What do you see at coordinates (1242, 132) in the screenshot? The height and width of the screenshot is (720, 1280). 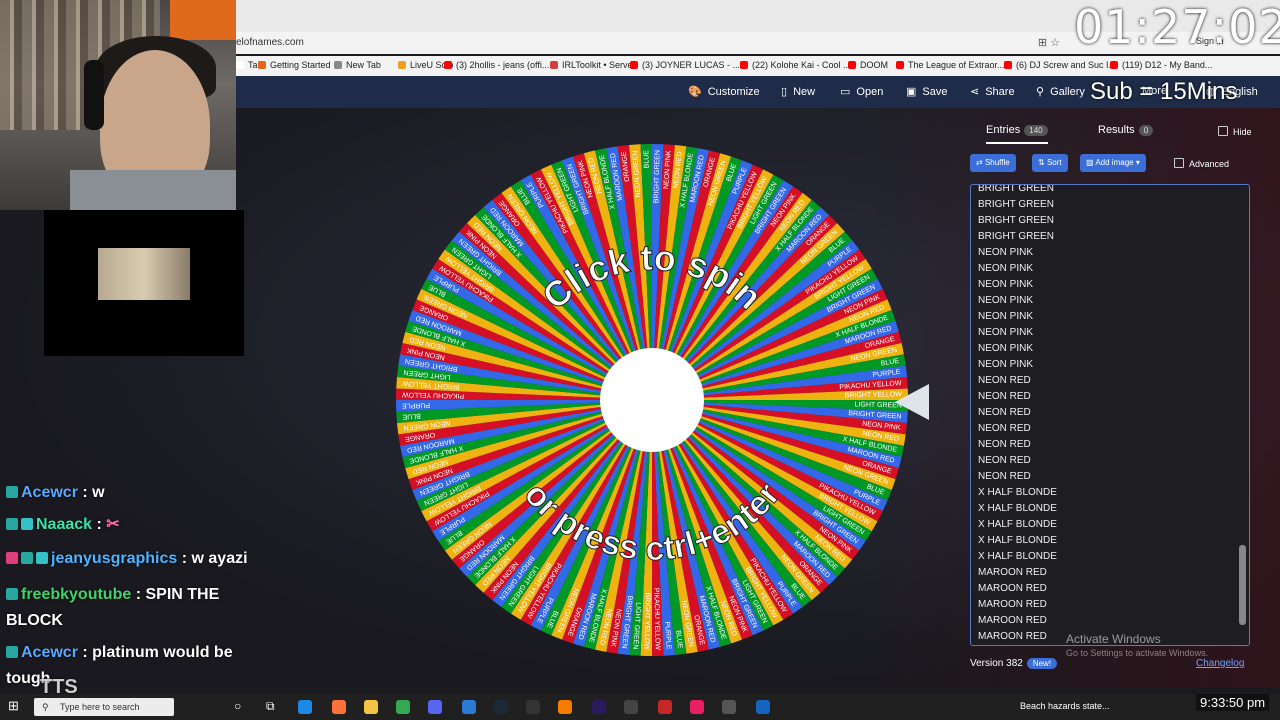 I see `hide-label: Hide` at bounding box center [1242, 132].